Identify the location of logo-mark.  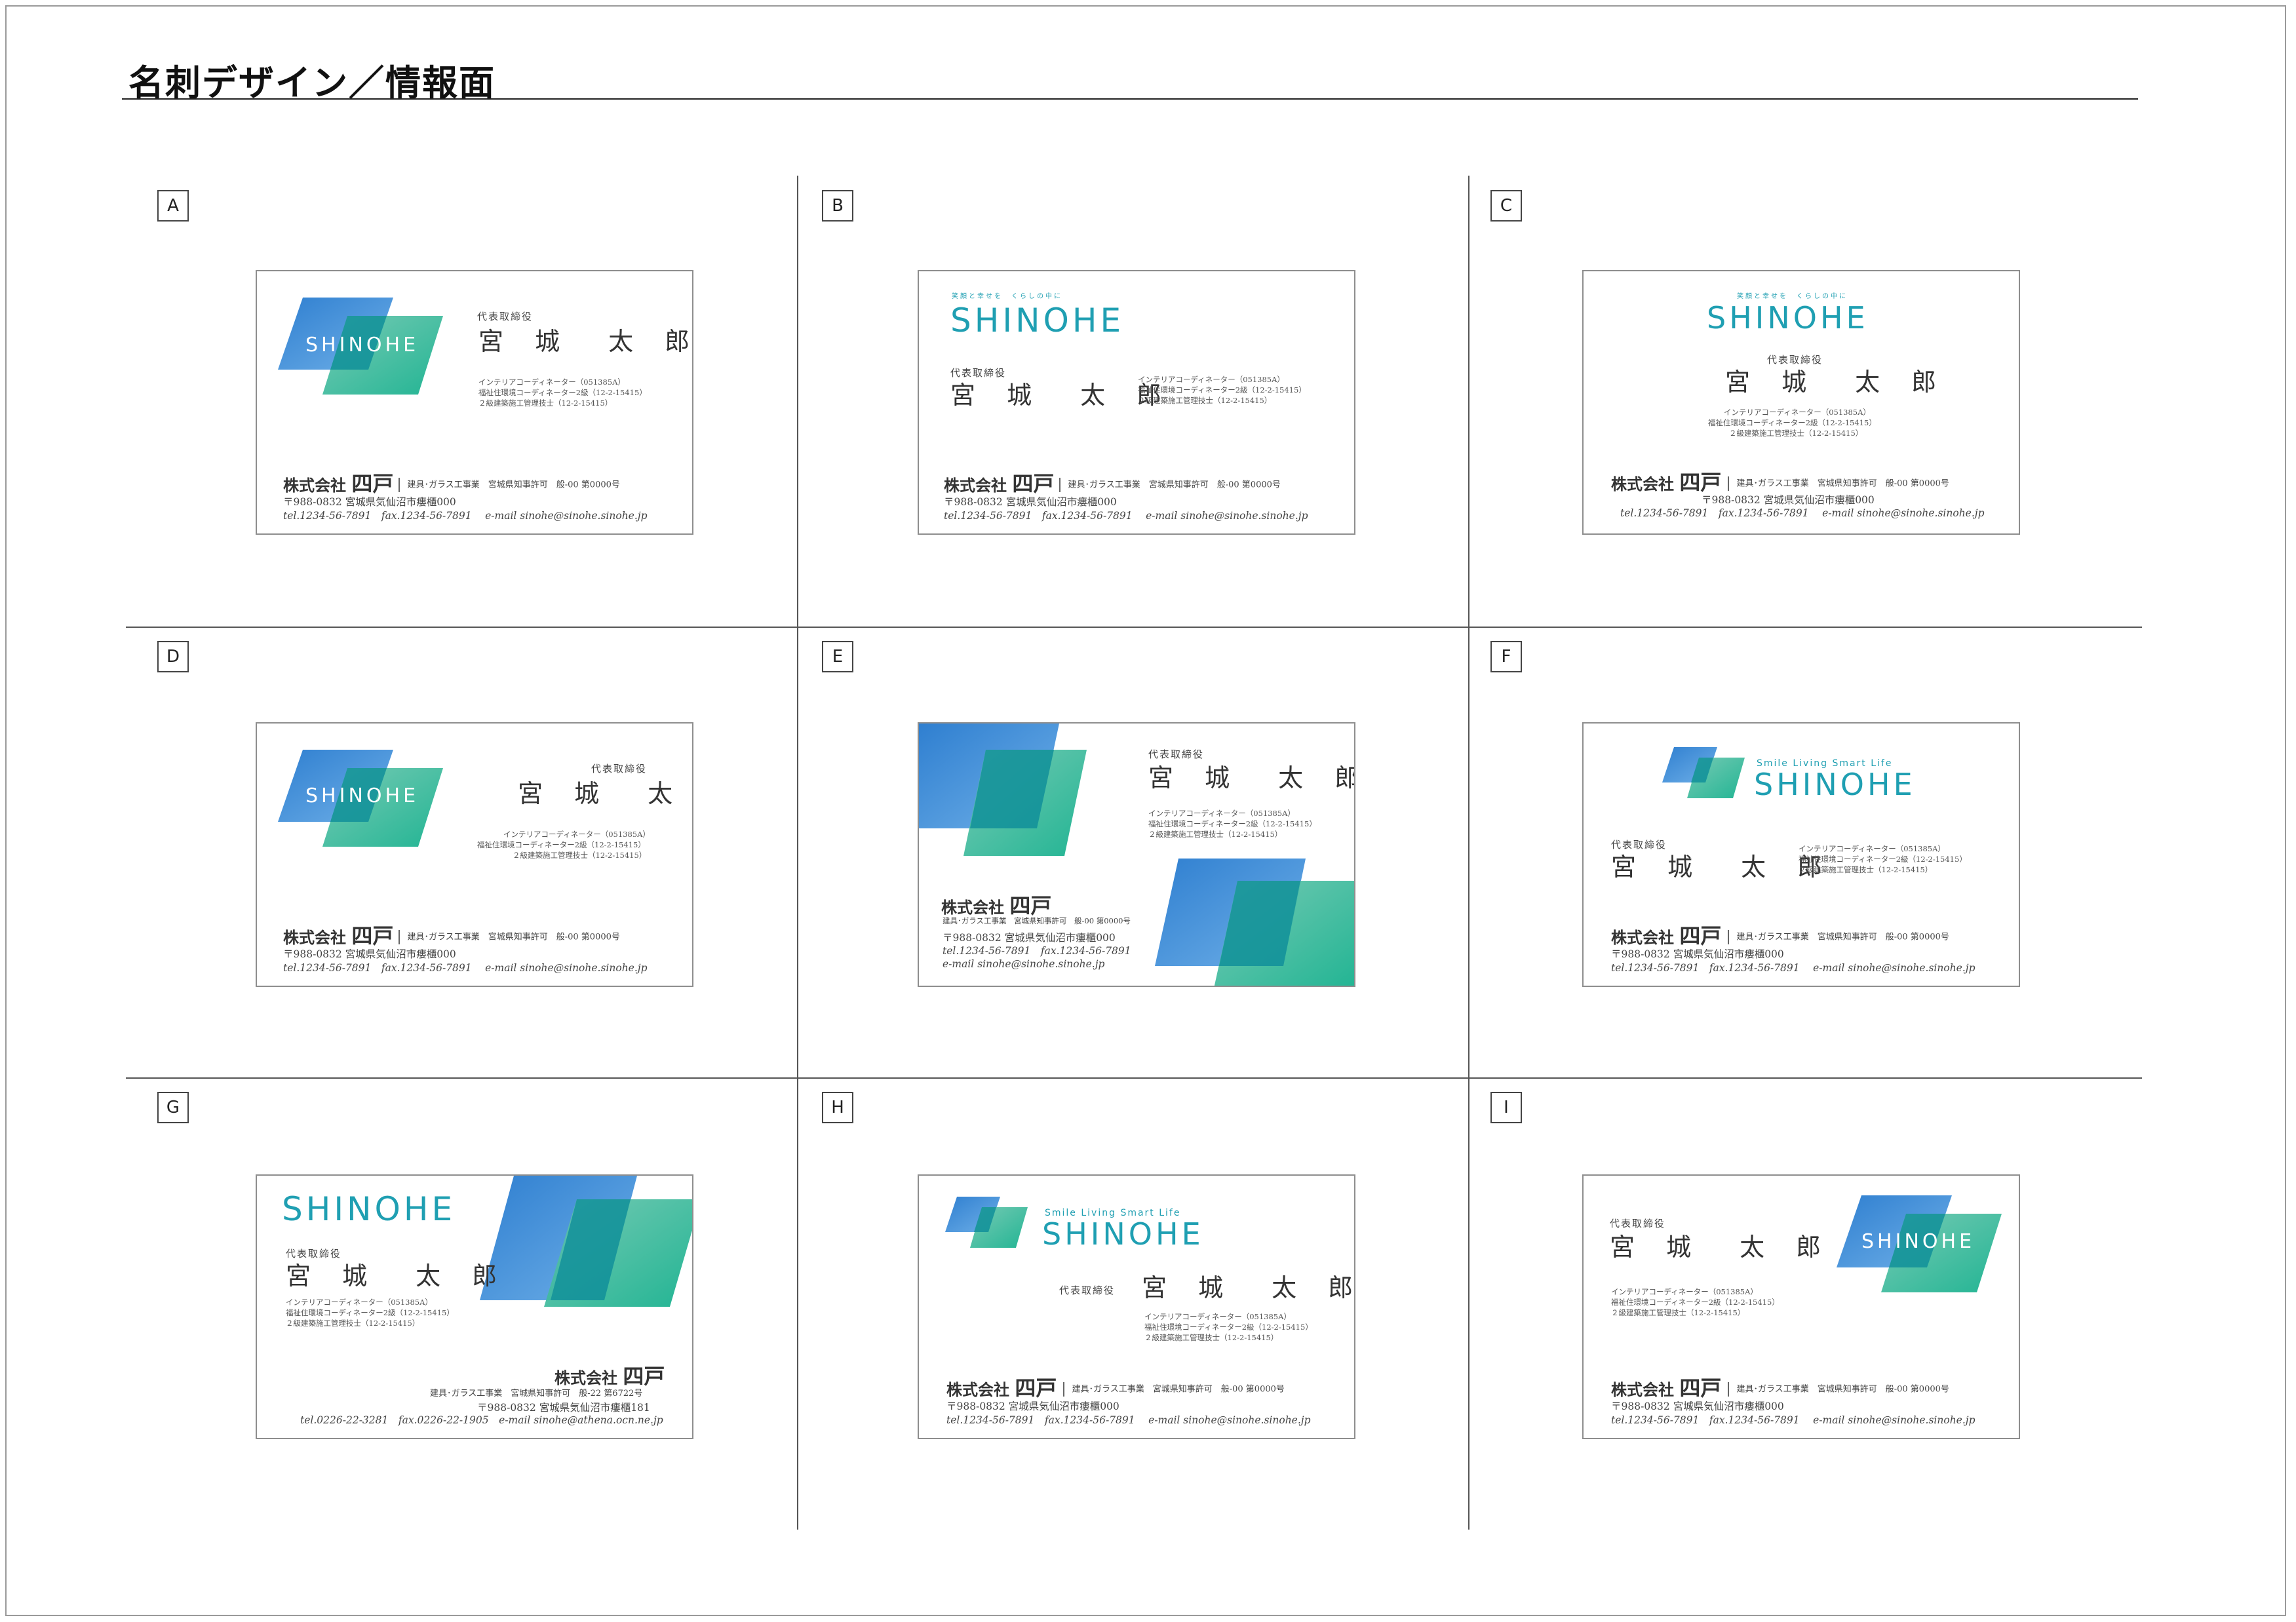
(361, 346).